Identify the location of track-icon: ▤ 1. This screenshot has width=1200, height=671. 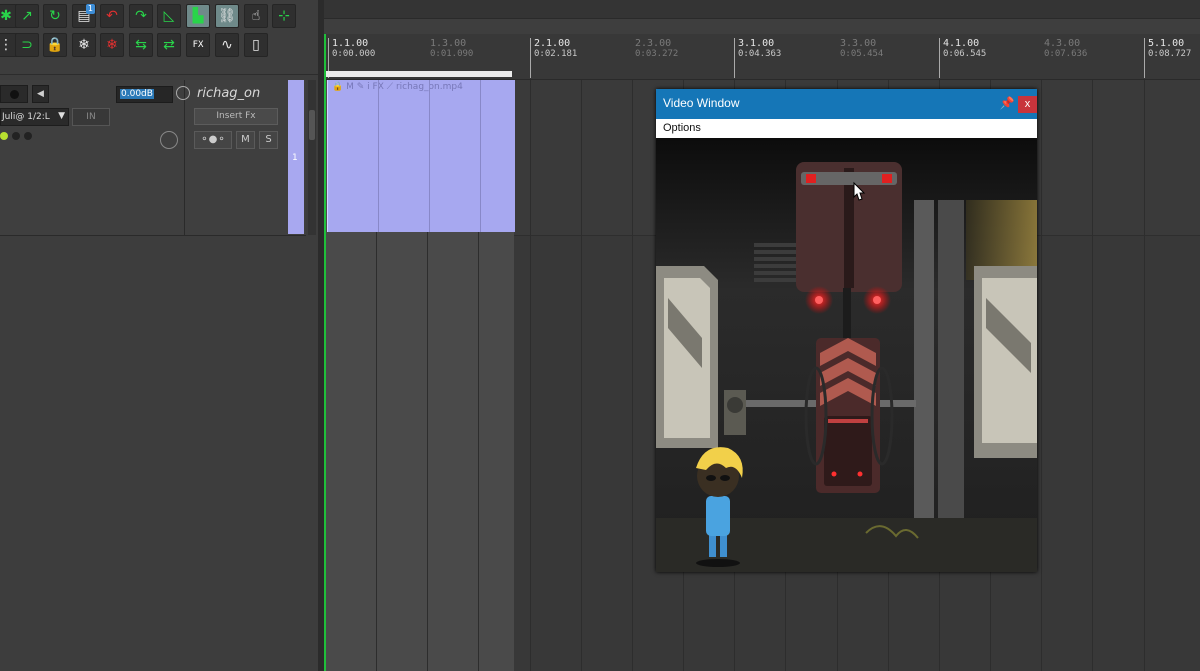
(84, 16).